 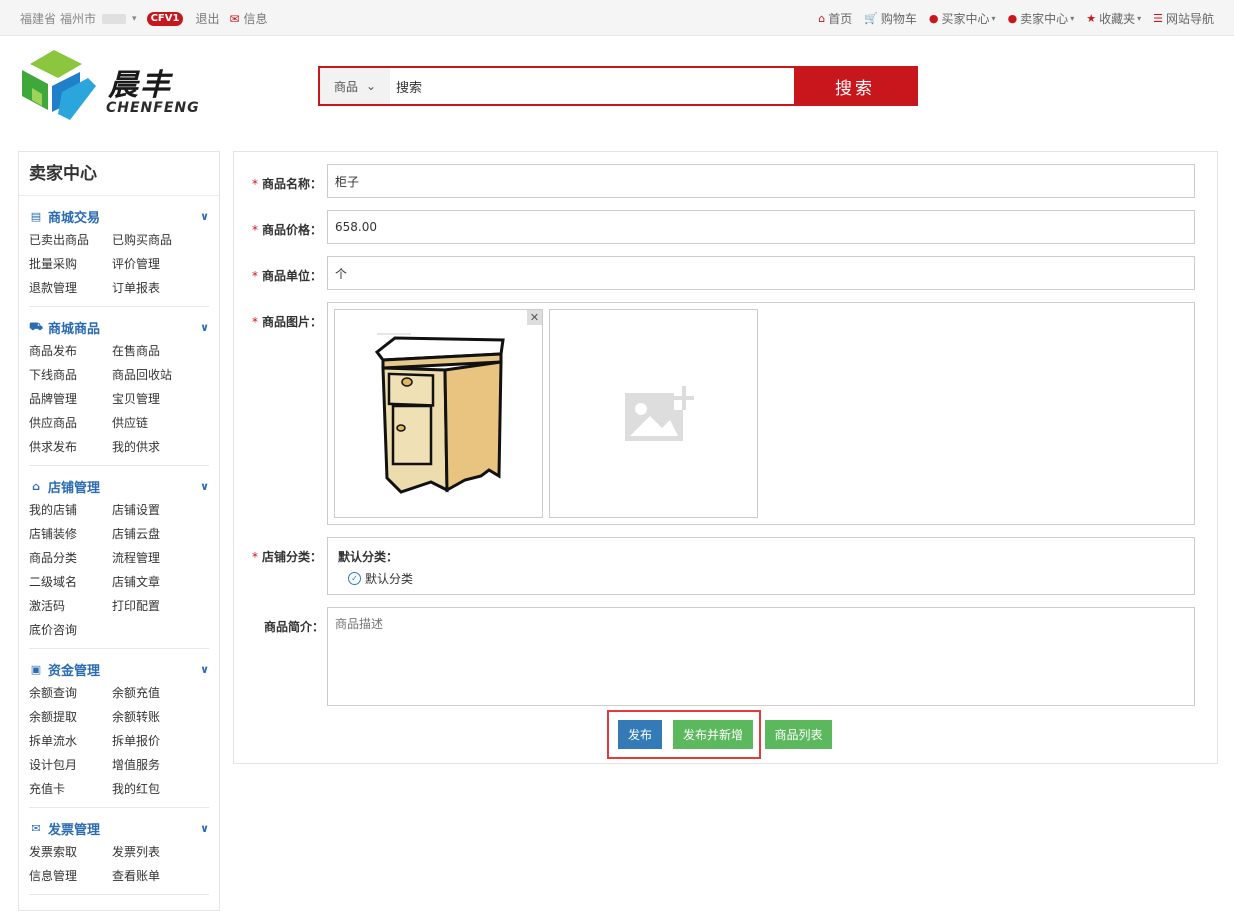 What do you see at coordinates (153, 741) in the screenshot?
I see `sidebar-link: 拆单报价` at bounding box center [153, 741].